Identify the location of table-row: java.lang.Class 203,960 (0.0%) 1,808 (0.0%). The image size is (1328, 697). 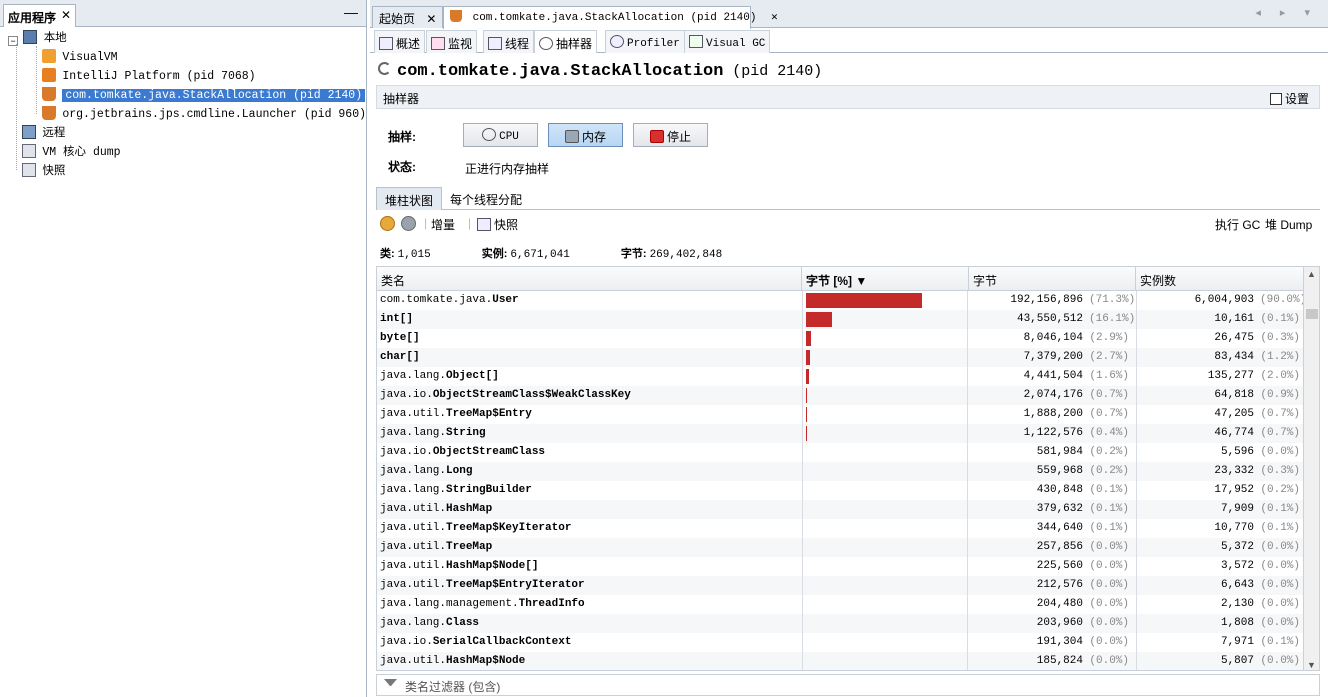
(840, 623).